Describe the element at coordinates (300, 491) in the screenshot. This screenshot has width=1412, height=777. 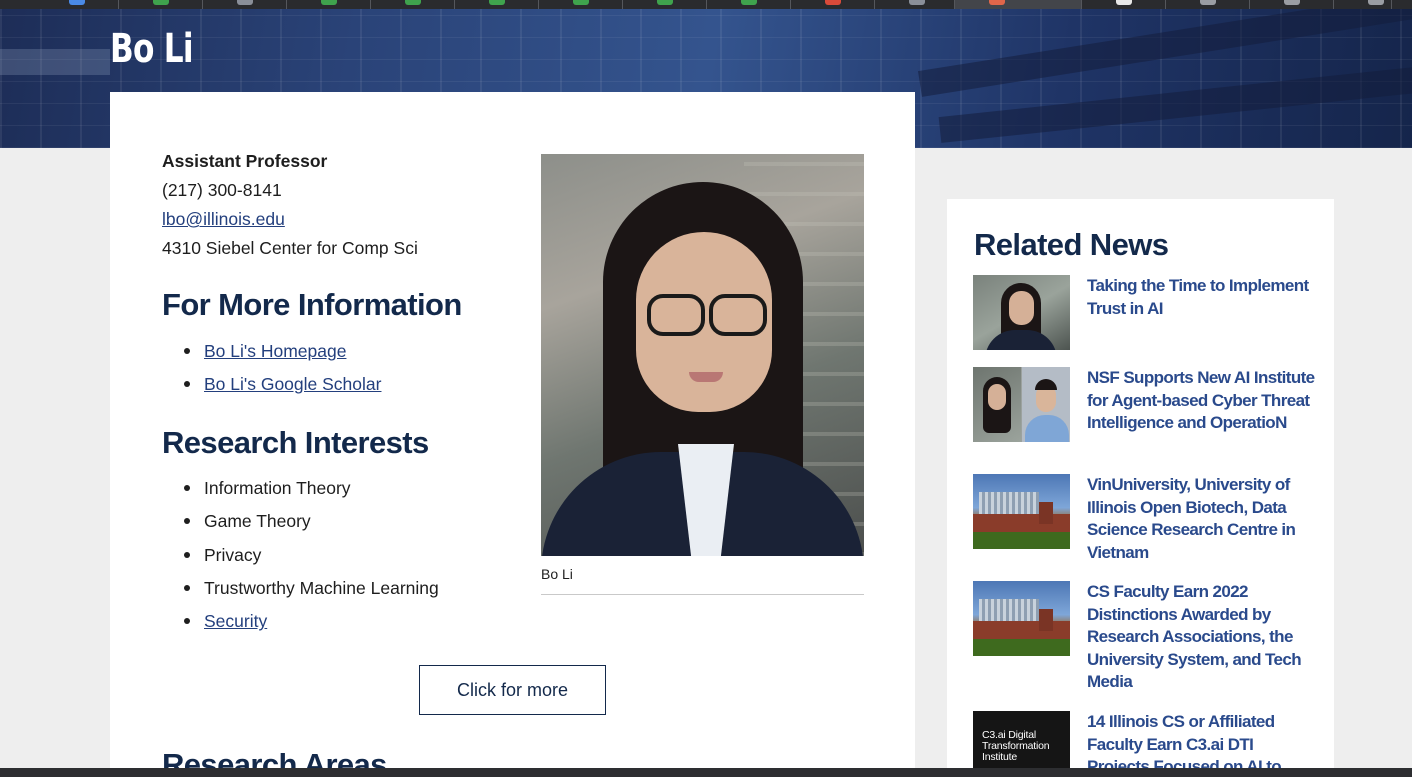
I see `list-item: Information Theory` at that location.